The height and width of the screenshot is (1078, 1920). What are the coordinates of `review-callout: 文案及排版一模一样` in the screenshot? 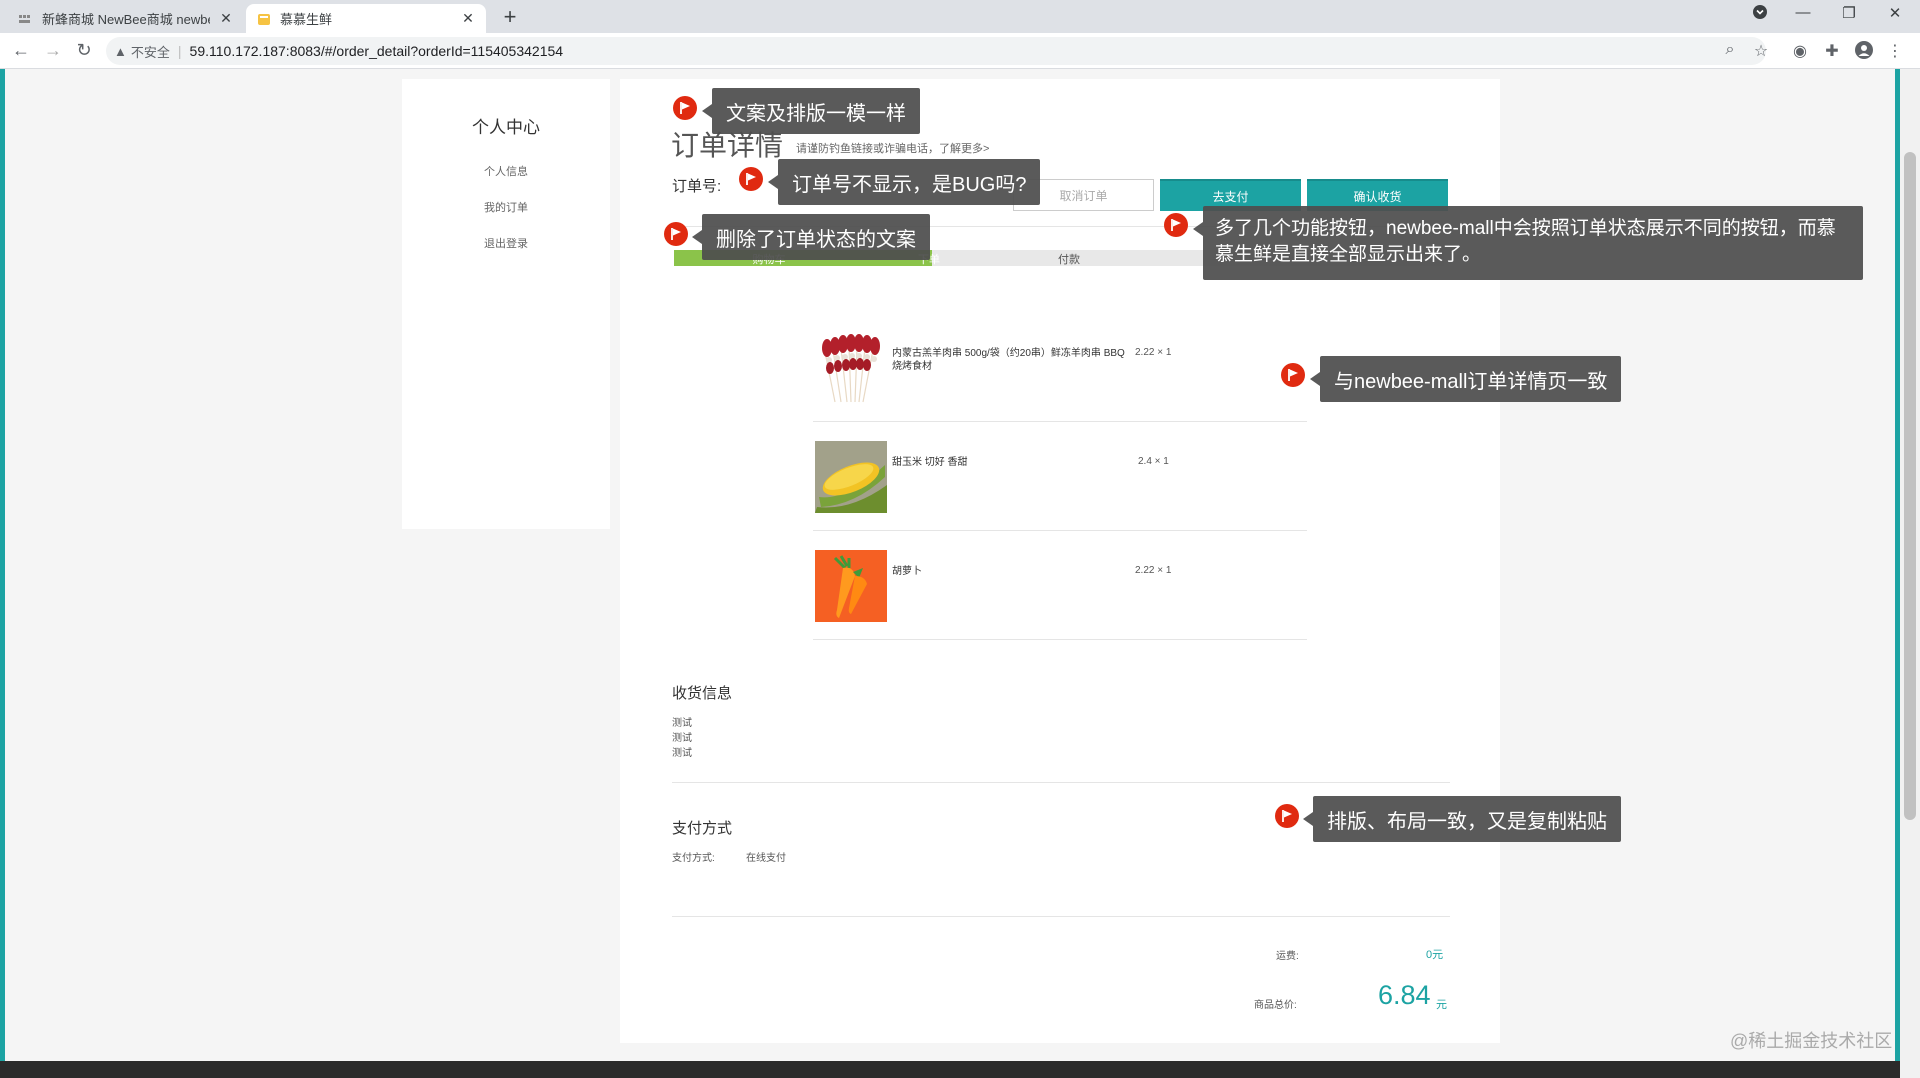 It's located at (811, 111).